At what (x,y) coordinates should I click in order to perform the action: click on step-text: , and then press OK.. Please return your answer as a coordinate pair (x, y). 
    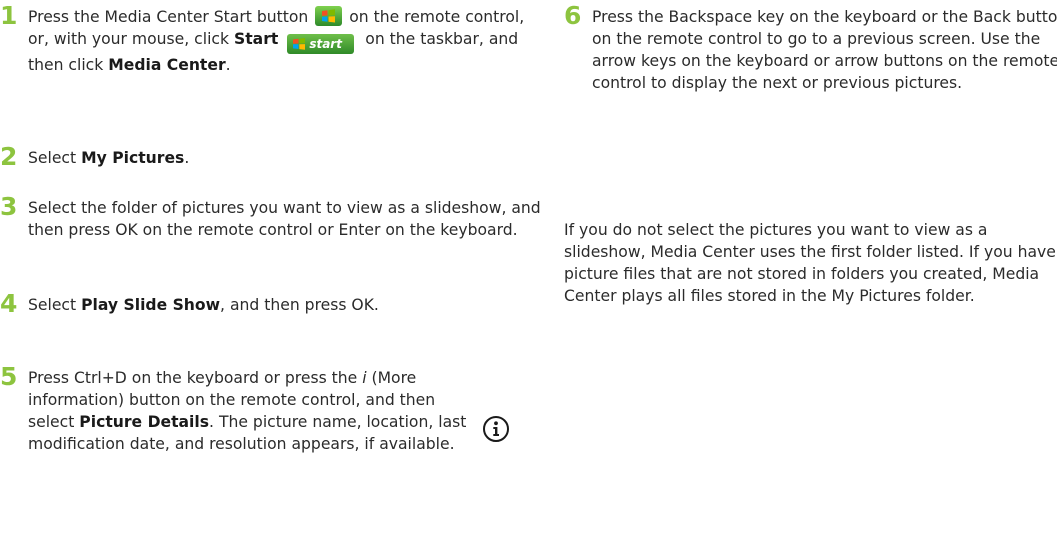
    Looking at the image, I should click on (299, 305).